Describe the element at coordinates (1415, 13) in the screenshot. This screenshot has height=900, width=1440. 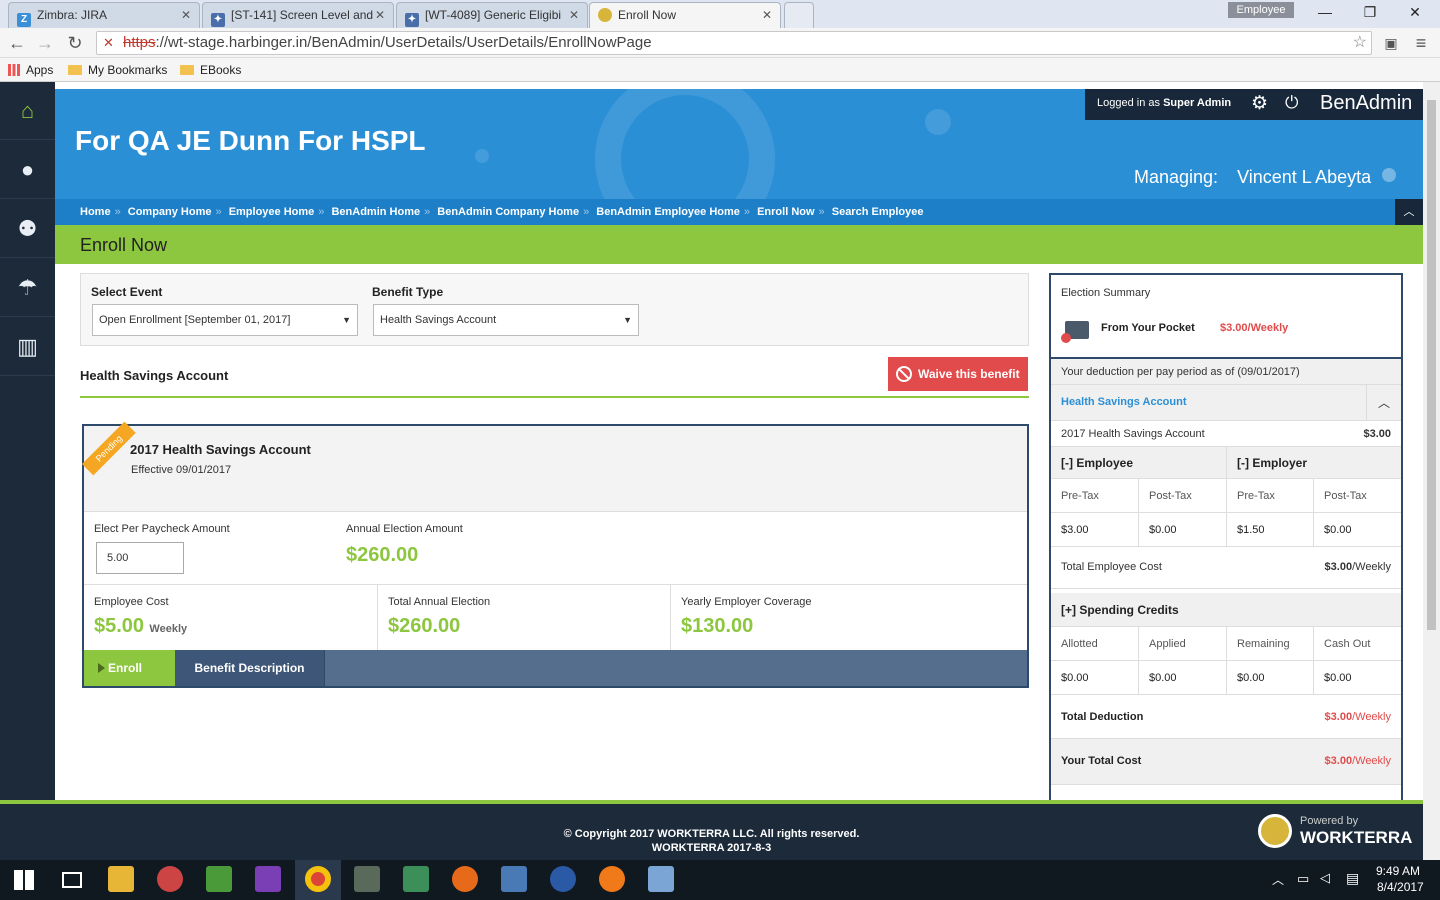
I see `close-window-icon: ✕` at that location.